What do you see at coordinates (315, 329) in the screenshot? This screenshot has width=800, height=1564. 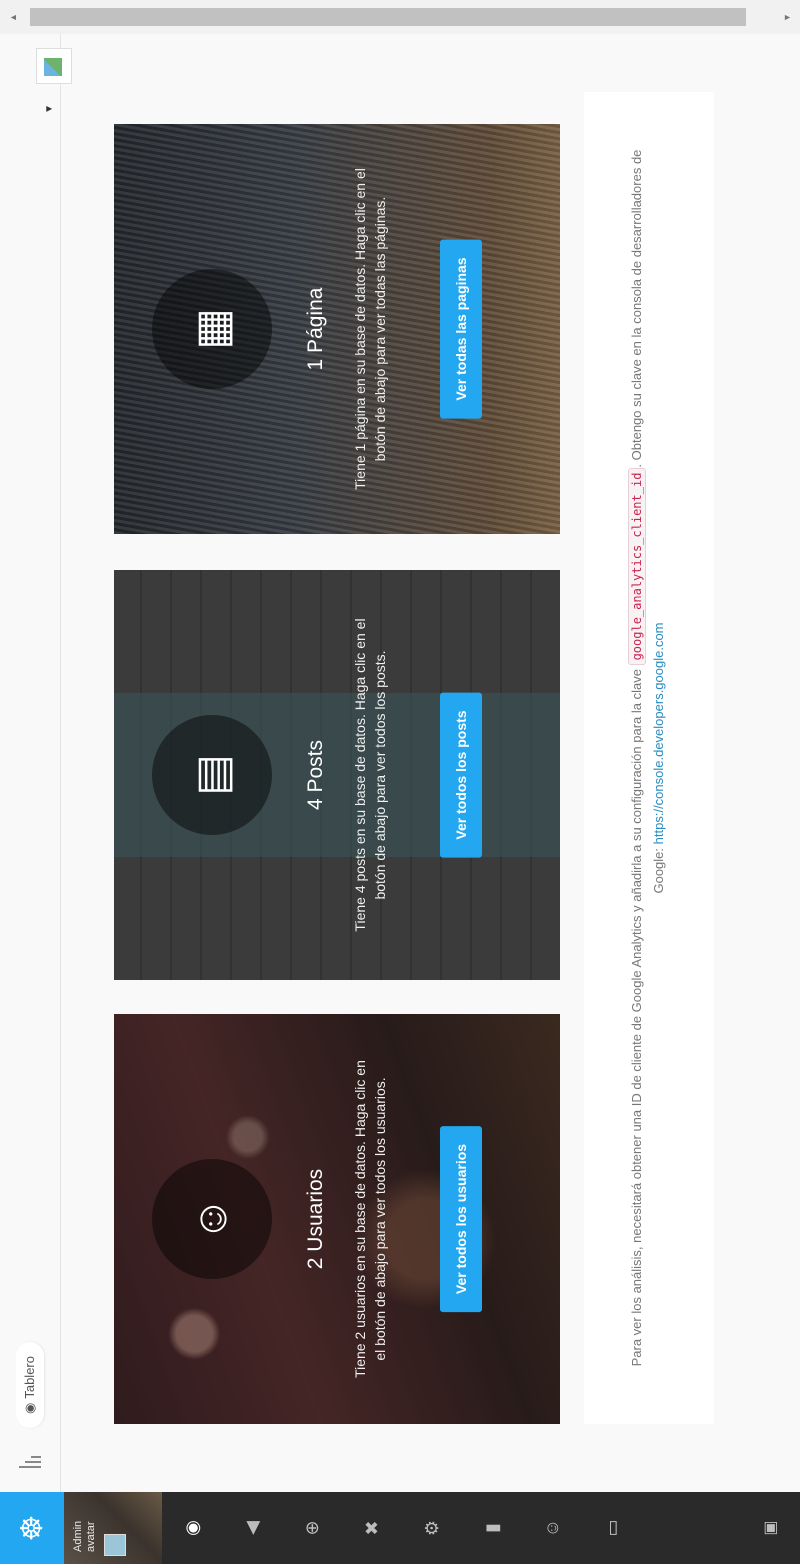 I see `card-title: 1 Página` at bounding box center [315, 329].